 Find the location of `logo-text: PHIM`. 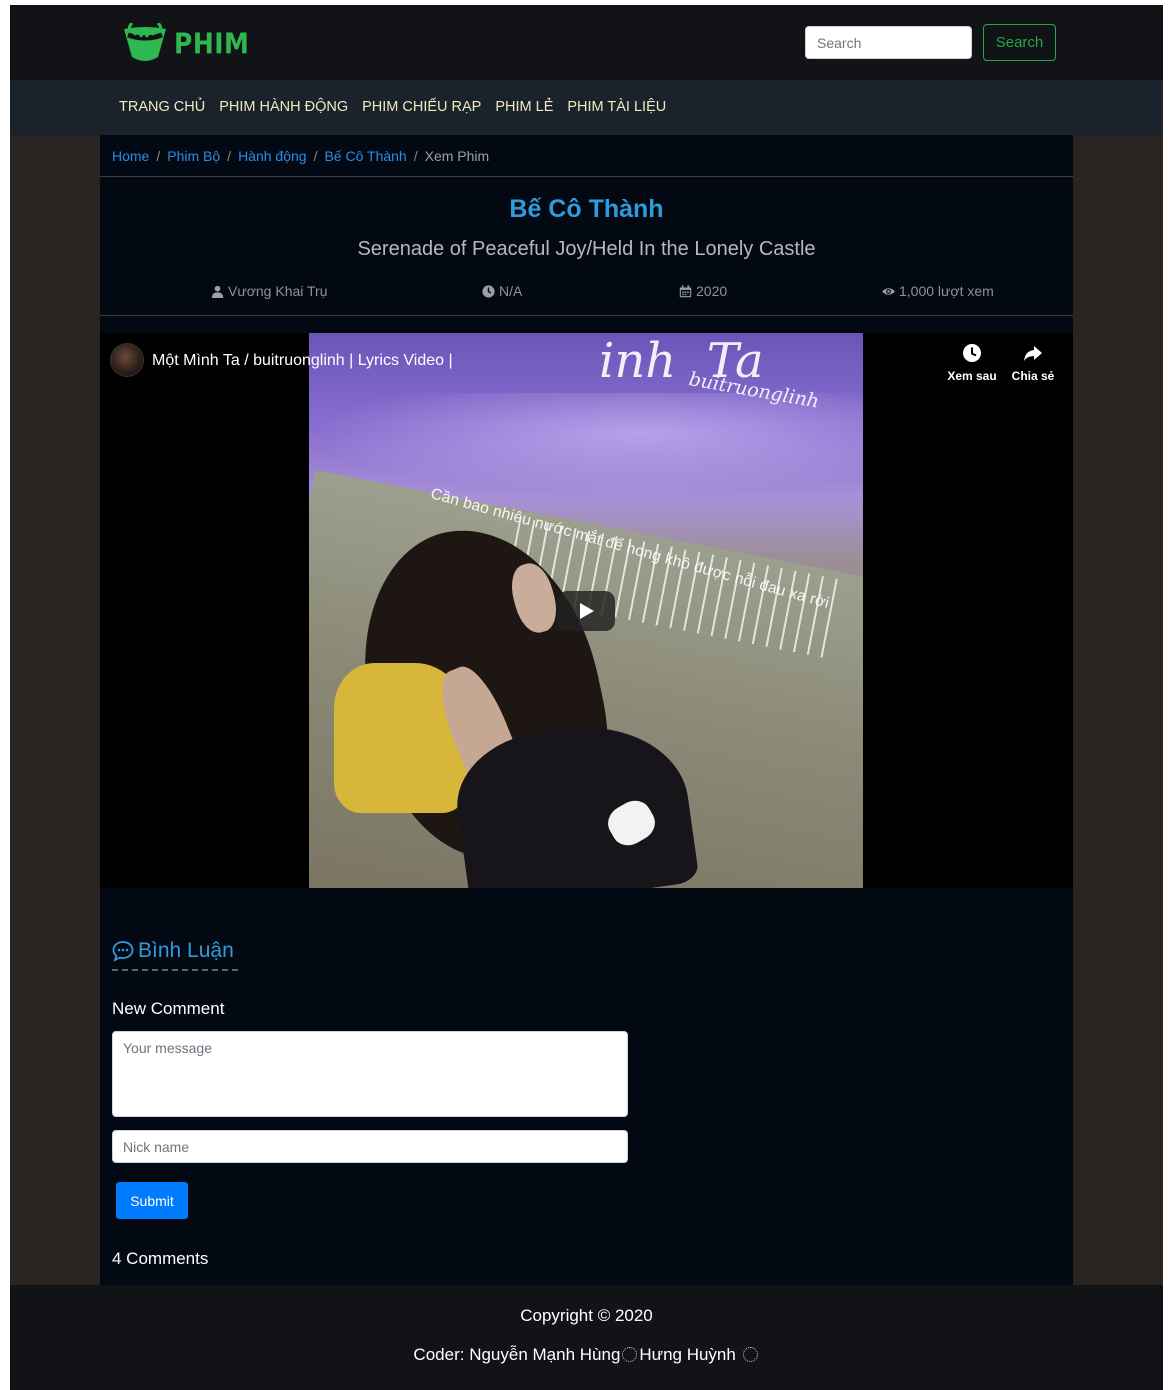

logo-text: PHIM is located at coordinates (212, 43).